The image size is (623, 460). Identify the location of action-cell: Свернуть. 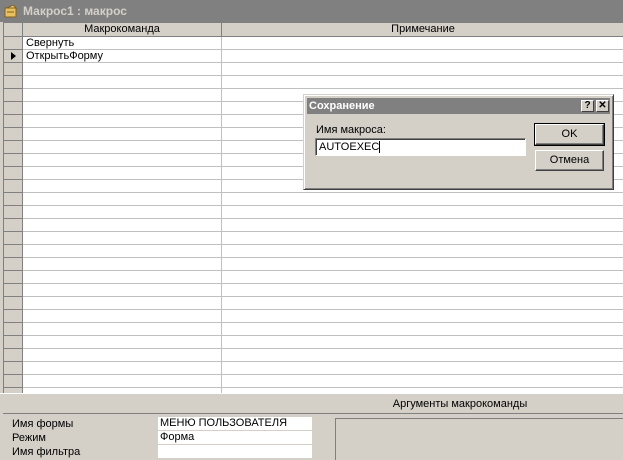
(122, 43).